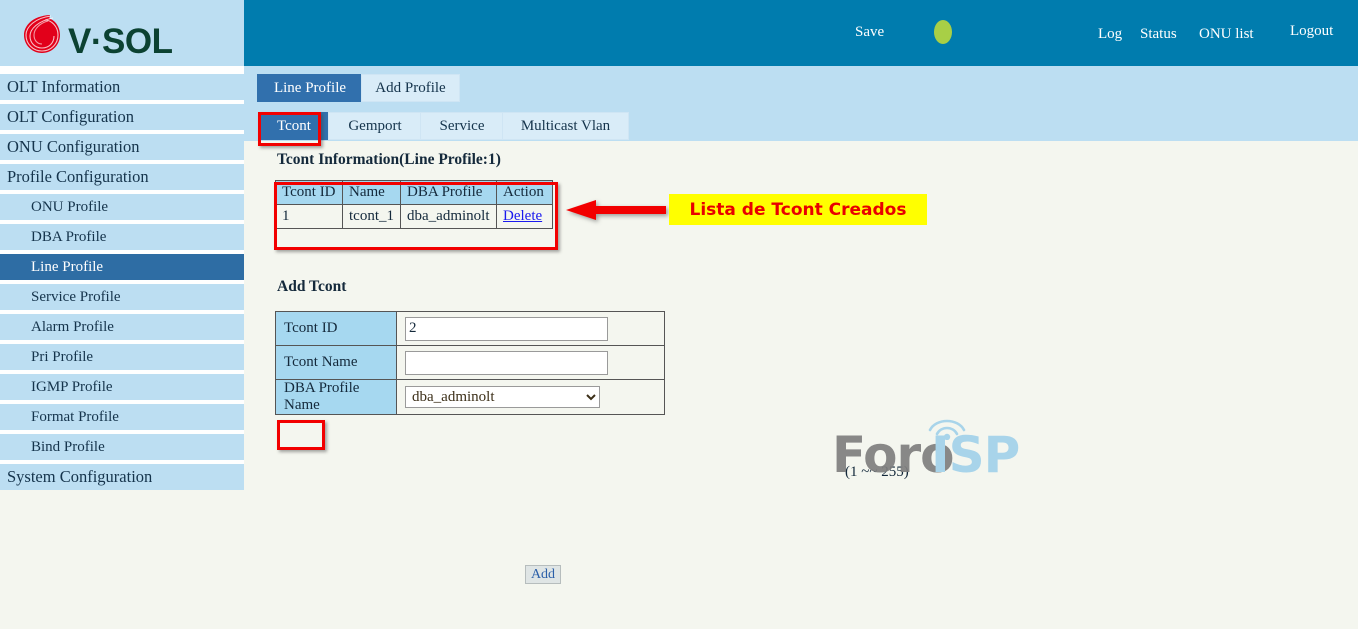  Describe the element at coordinates (122, 297) in the screenshot. I see `sidebar-item-service-profile: Service Profile` at that location.